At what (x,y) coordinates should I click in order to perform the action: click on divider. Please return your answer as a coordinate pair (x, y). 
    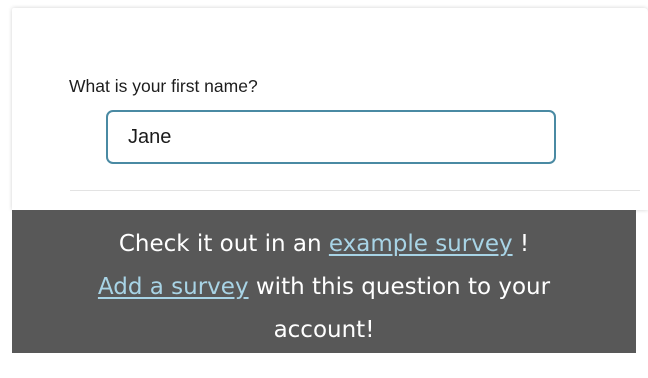
    Looking at the image, I should click on (355, 190).